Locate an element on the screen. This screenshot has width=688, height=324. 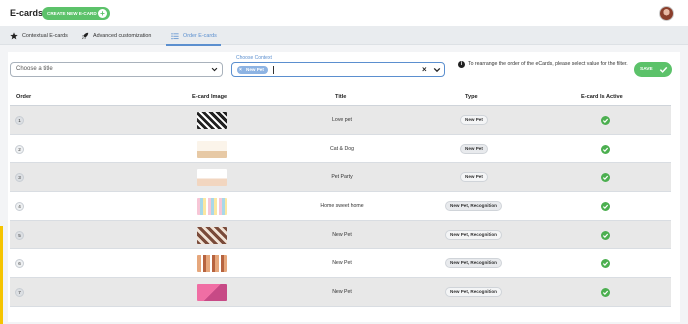
rocket-icon is located at coordinates (84, 35).